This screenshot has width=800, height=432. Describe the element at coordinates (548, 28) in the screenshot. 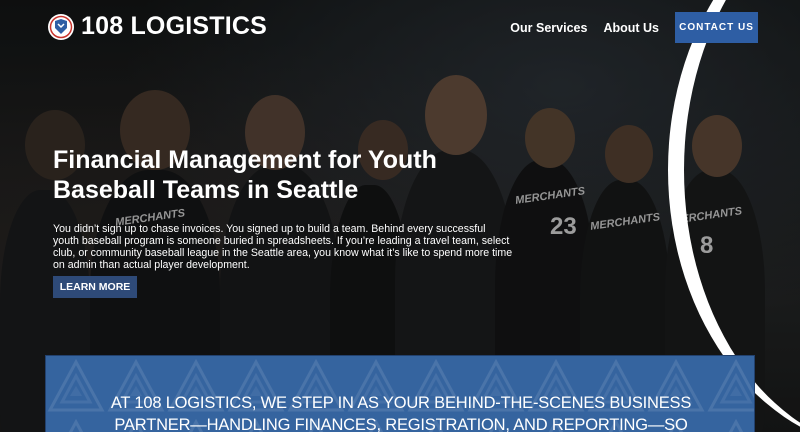

I see `nav-our-services: Our Services` at that location.